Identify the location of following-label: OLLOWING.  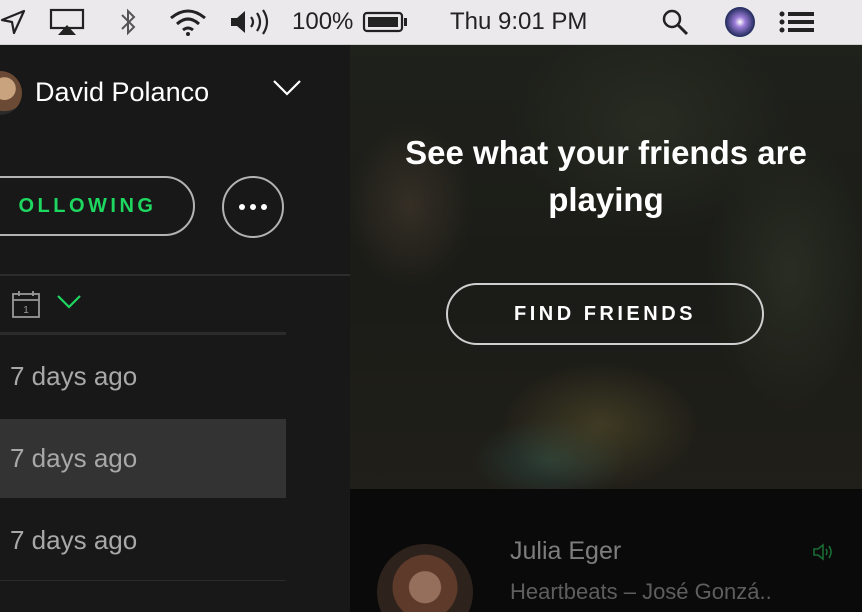
(87, 205).